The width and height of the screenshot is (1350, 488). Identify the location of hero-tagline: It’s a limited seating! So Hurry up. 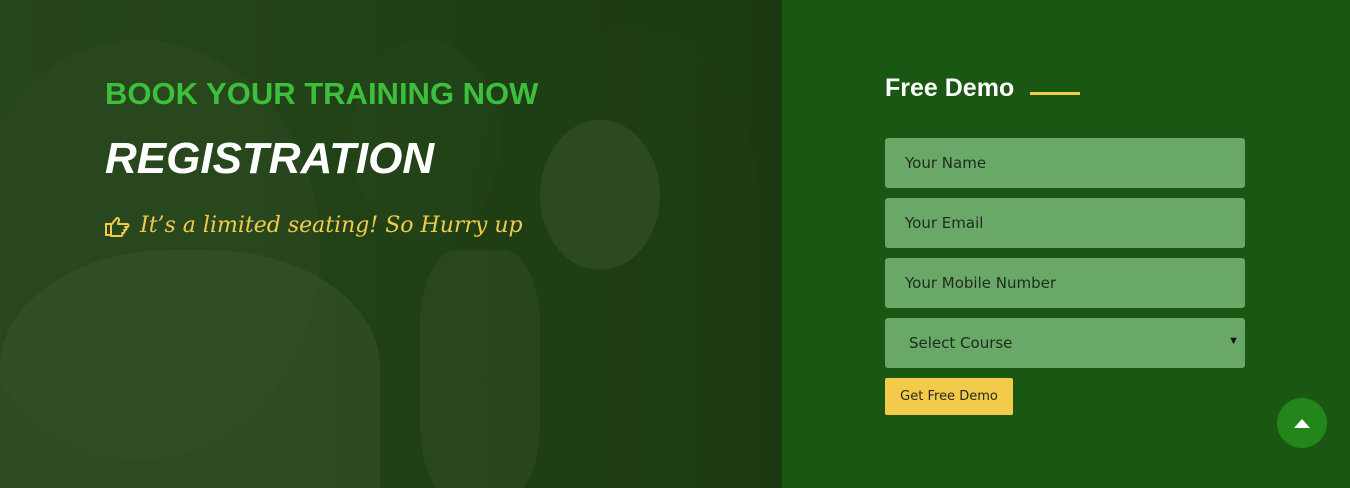
(313, 225).